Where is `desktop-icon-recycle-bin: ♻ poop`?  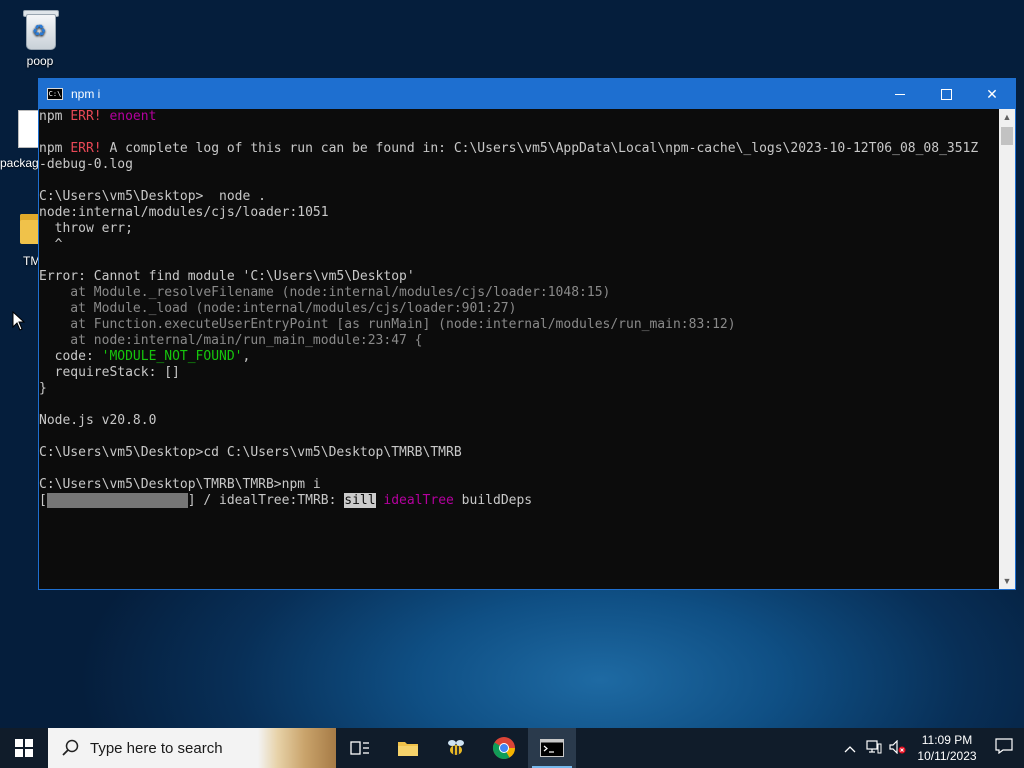
desktop-icon-recycle-bin: ♻ poop is located at coordinates (40, 37).